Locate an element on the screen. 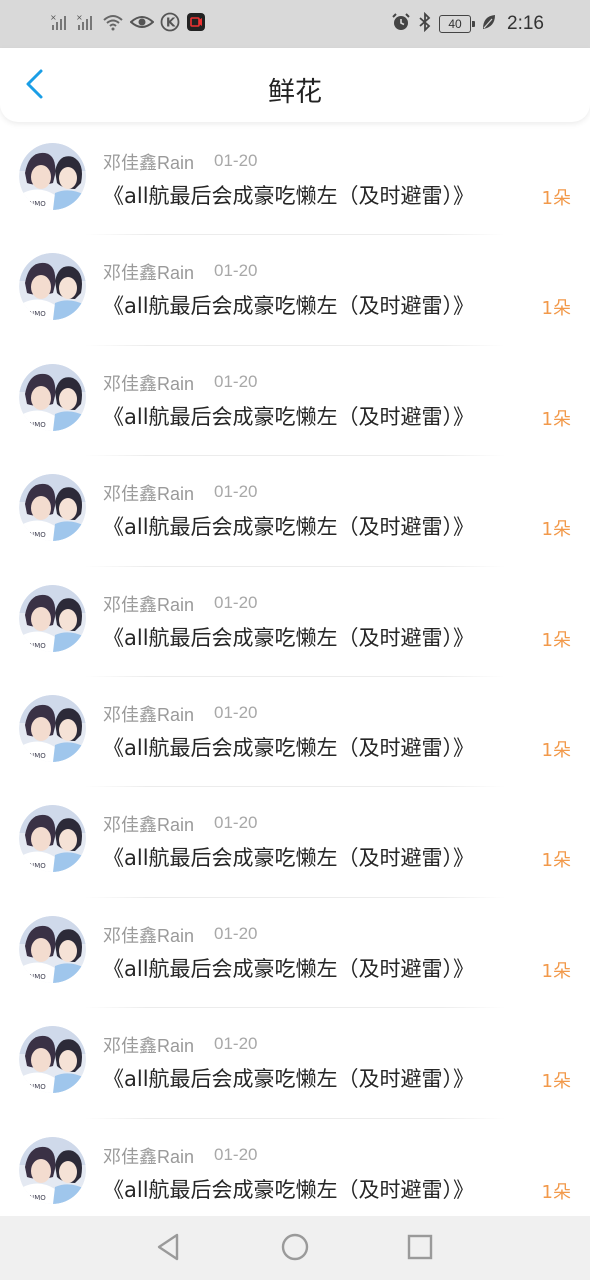  page-title: 鲜花 is located at coordinates (295, 92).